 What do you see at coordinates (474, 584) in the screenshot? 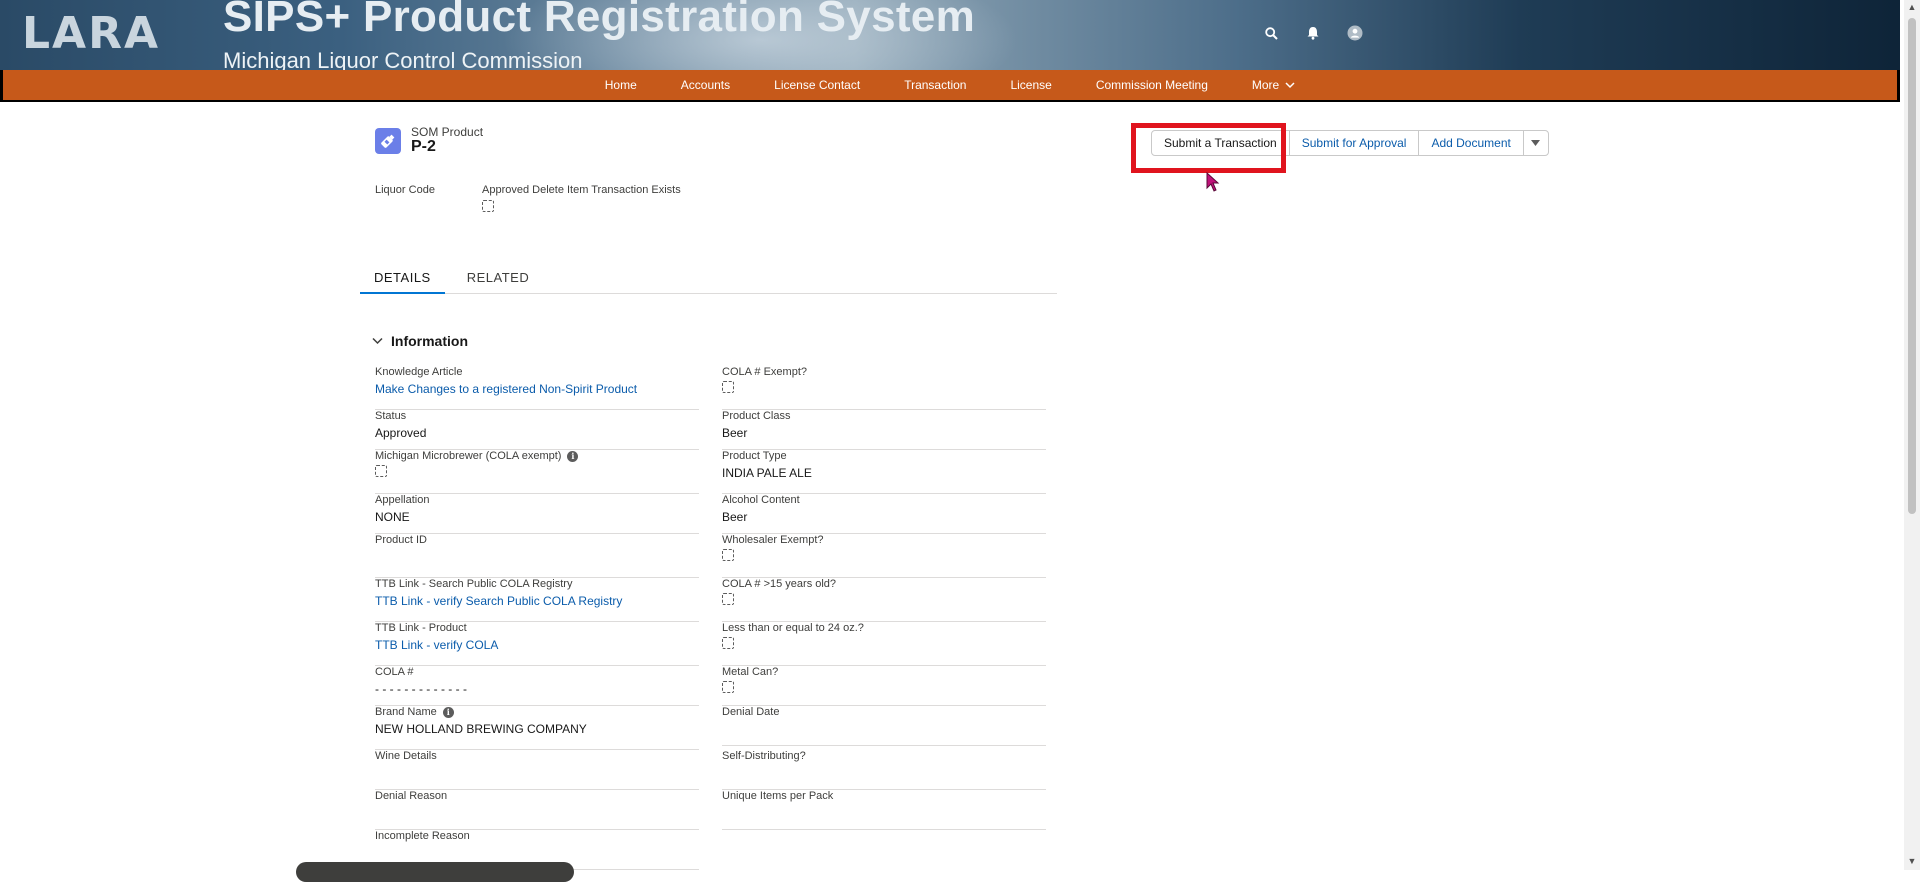
I see `field-label-text: TTB Link - Search Public COLA Registry` at bounding box center [474, 584].